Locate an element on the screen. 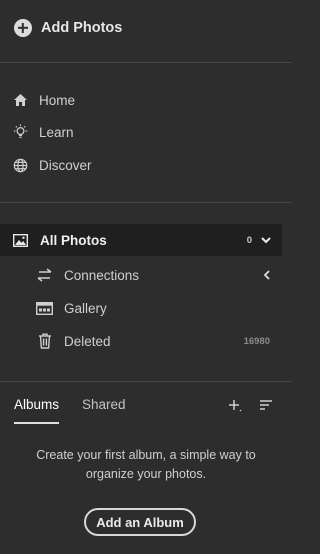 Image resolution: width=320 pixels, height=554 pixels. tab-shared: Shared is located at coordinates (104, 407).